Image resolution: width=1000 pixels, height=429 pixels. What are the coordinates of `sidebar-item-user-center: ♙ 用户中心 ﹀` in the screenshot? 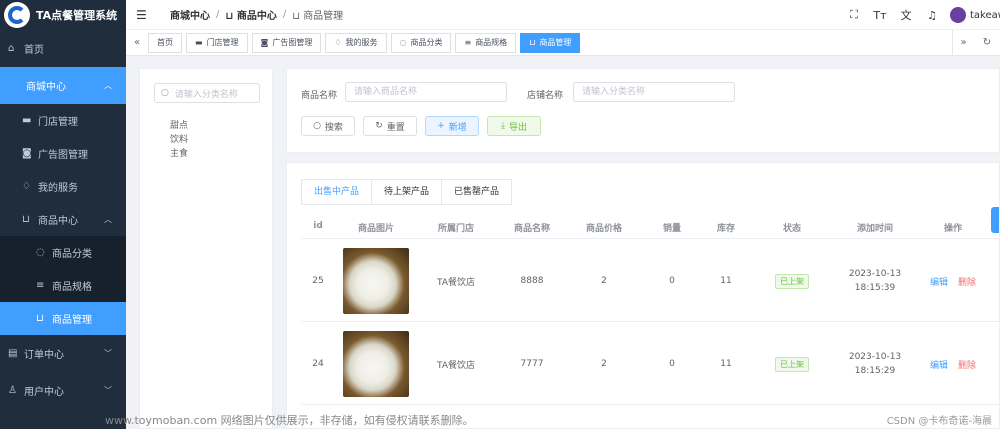 It's located at (63, 390).